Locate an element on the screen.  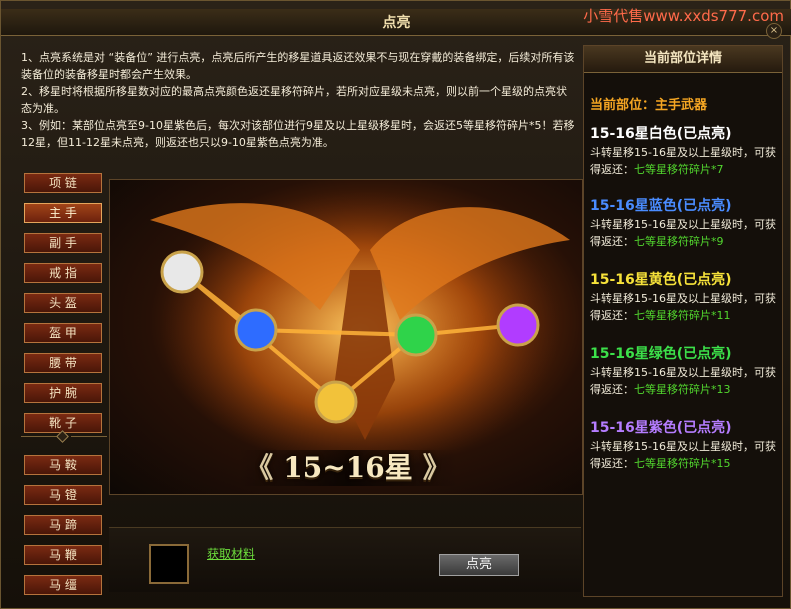
tier-reward: 得返还：七等星移符碎片*15 is located at coordinates (685, 463).